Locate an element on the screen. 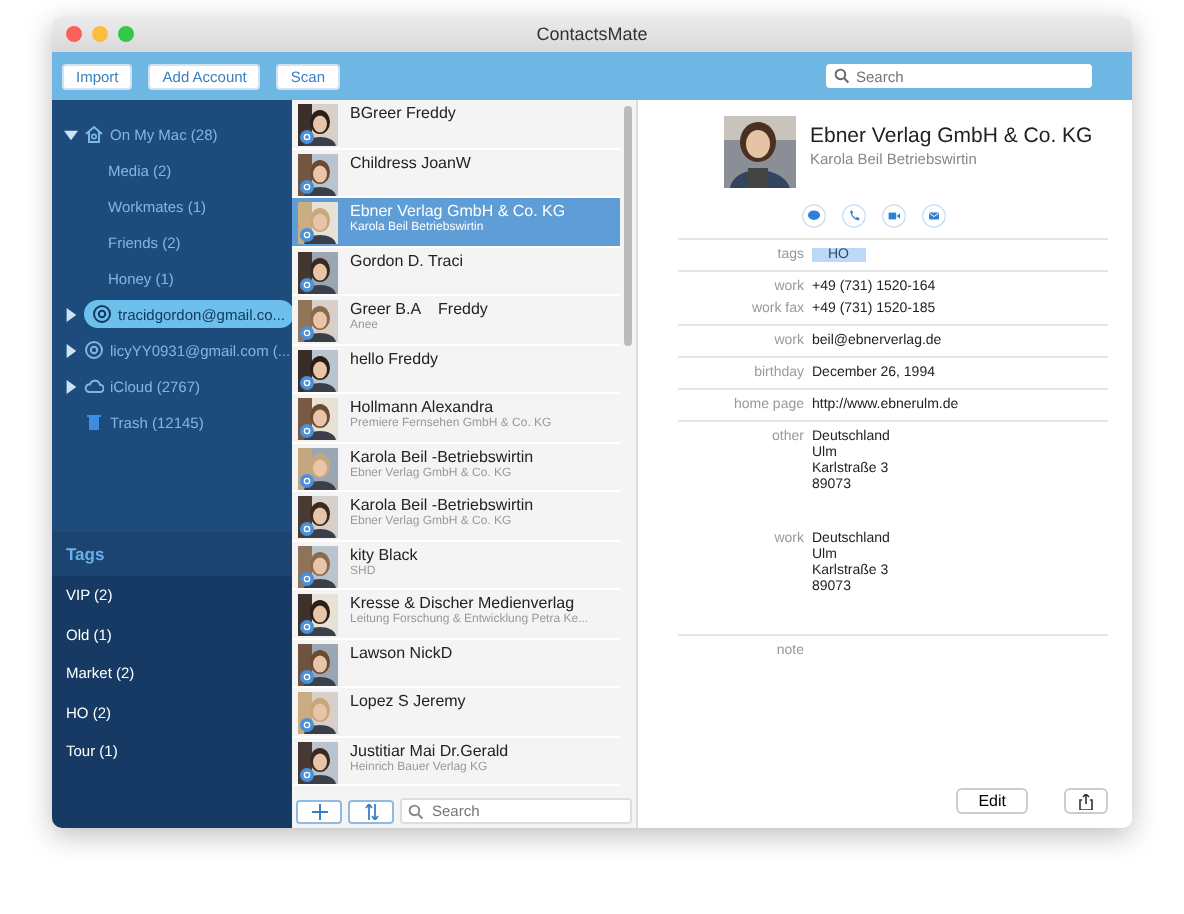  contact-row: hello Freddy is located at coordinates (456, 369).